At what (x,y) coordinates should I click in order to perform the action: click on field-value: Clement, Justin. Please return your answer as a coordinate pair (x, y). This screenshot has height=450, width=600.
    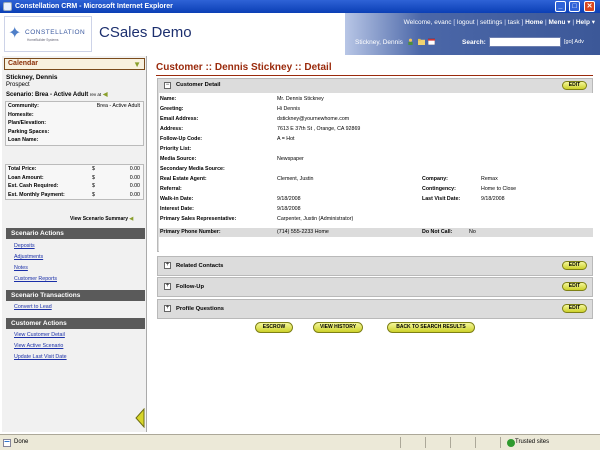
    Looking at the image, I should click on (295, 179).